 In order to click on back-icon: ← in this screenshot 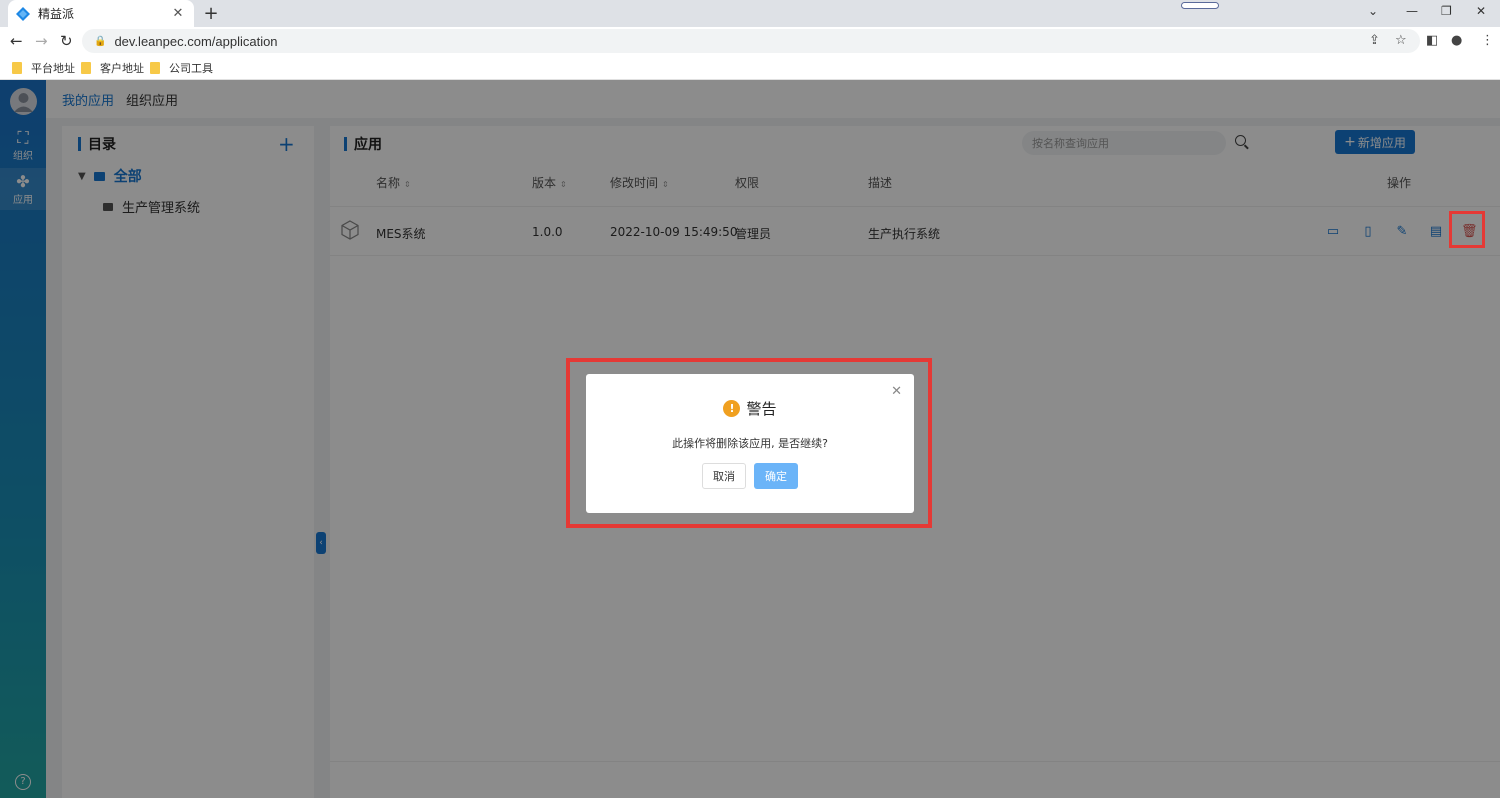, I will do `click(16, 41)`.